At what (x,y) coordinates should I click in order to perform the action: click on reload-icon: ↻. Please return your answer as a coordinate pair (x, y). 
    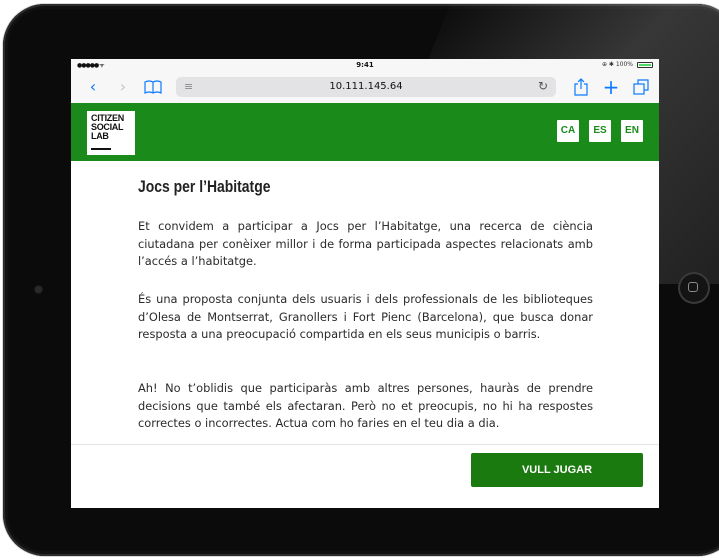
    Looking at the image, I should click on (543, 86).